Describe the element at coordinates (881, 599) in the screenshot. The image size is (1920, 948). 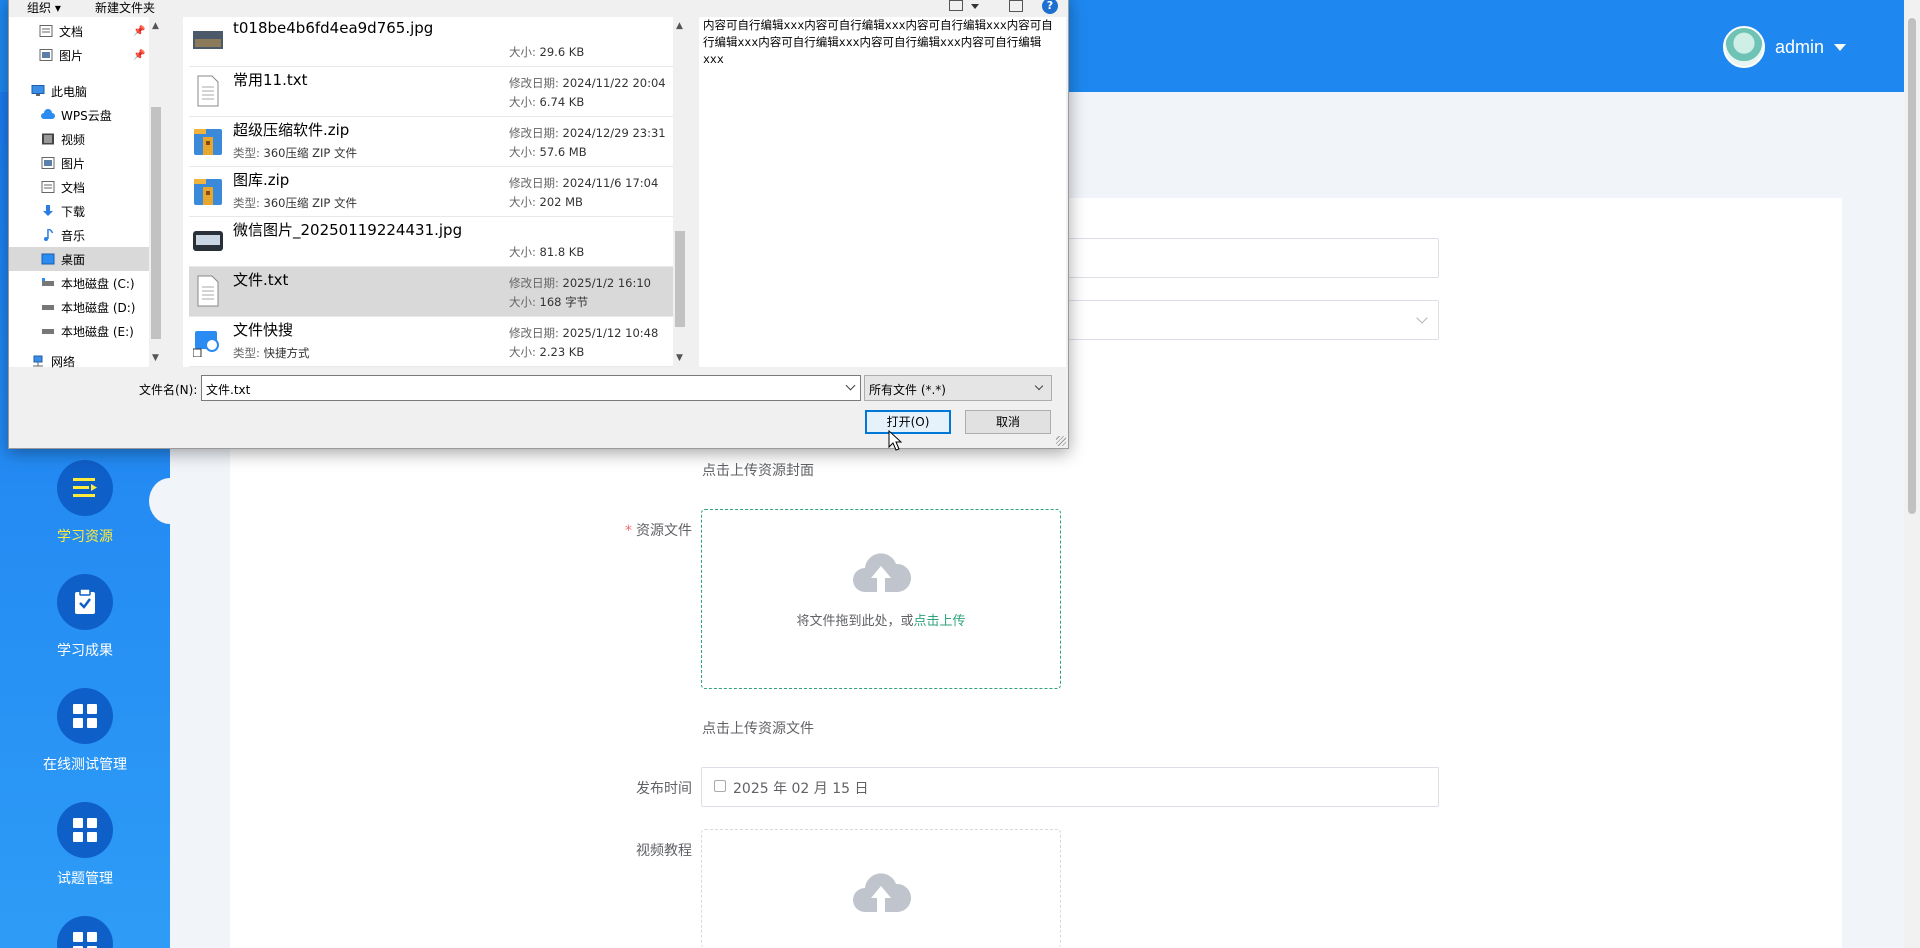
I see `resource-file-upload: 将文件拖到此处，或点击上传` at that location.